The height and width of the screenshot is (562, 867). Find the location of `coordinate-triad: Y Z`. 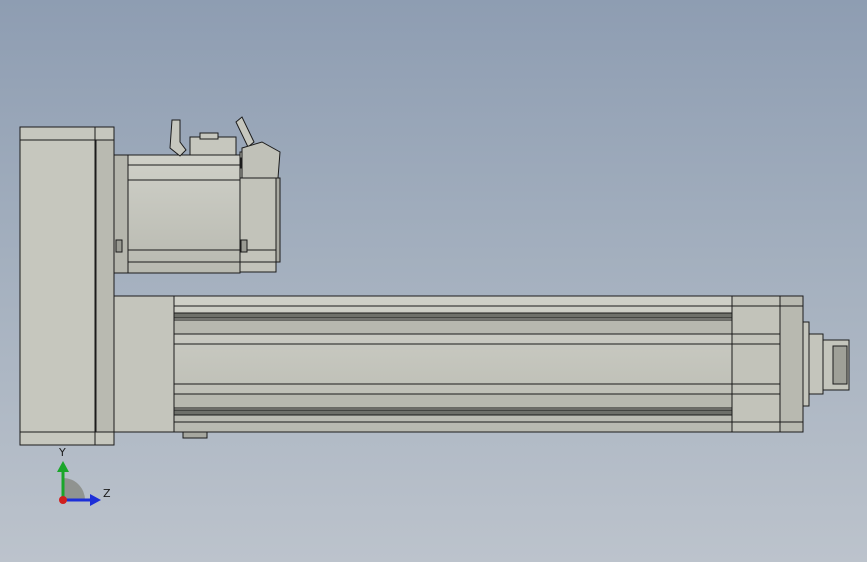

coordinate-triad: Y Z is located at coordinates (84, 476).